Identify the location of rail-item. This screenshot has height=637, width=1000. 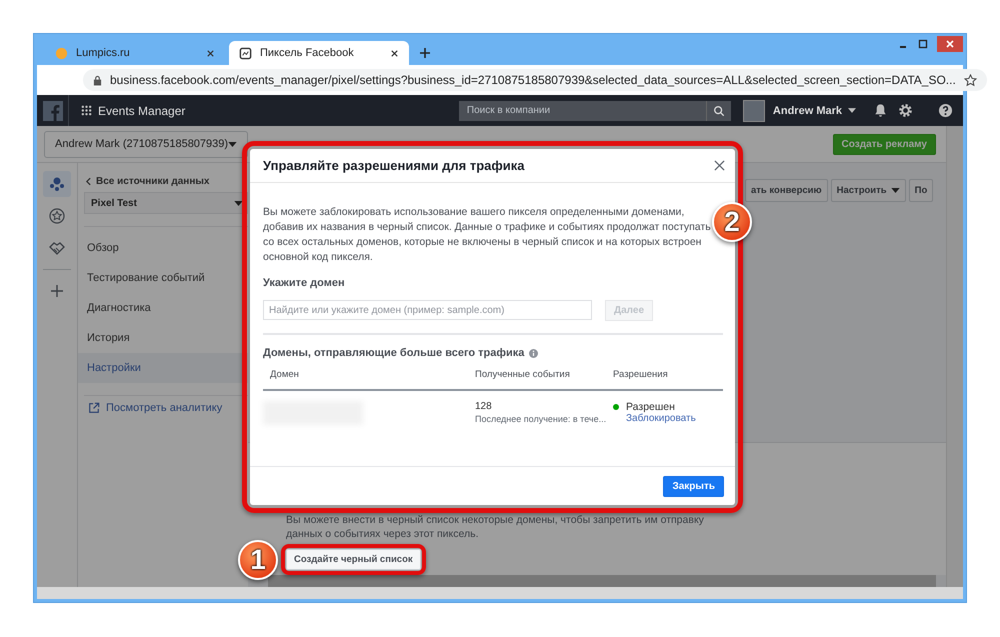
(57, 184).